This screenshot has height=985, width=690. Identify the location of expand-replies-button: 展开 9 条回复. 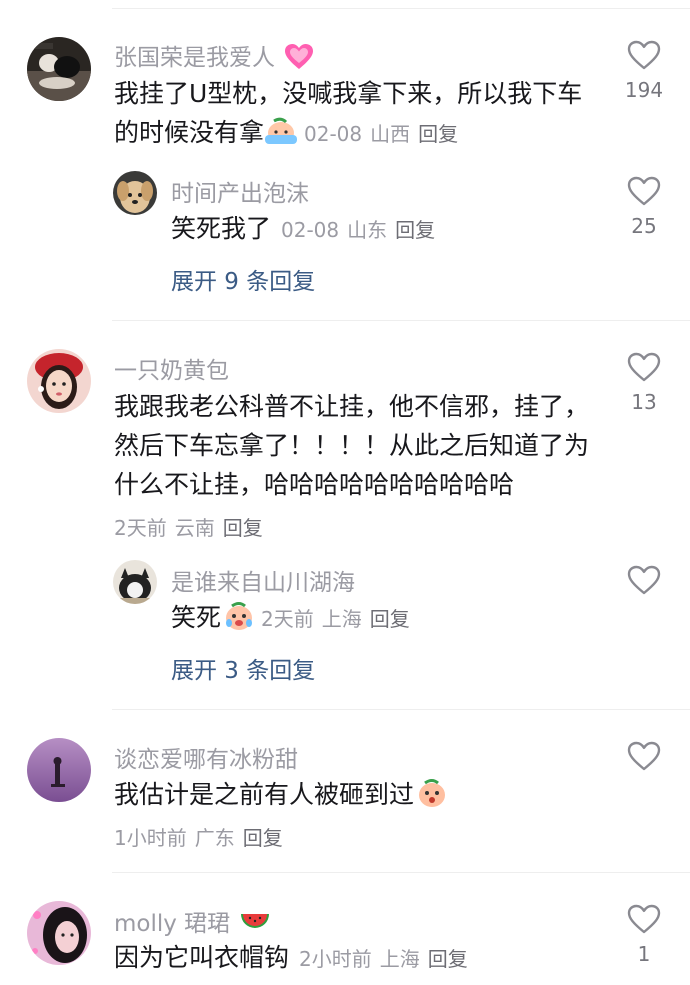
(243, 279).